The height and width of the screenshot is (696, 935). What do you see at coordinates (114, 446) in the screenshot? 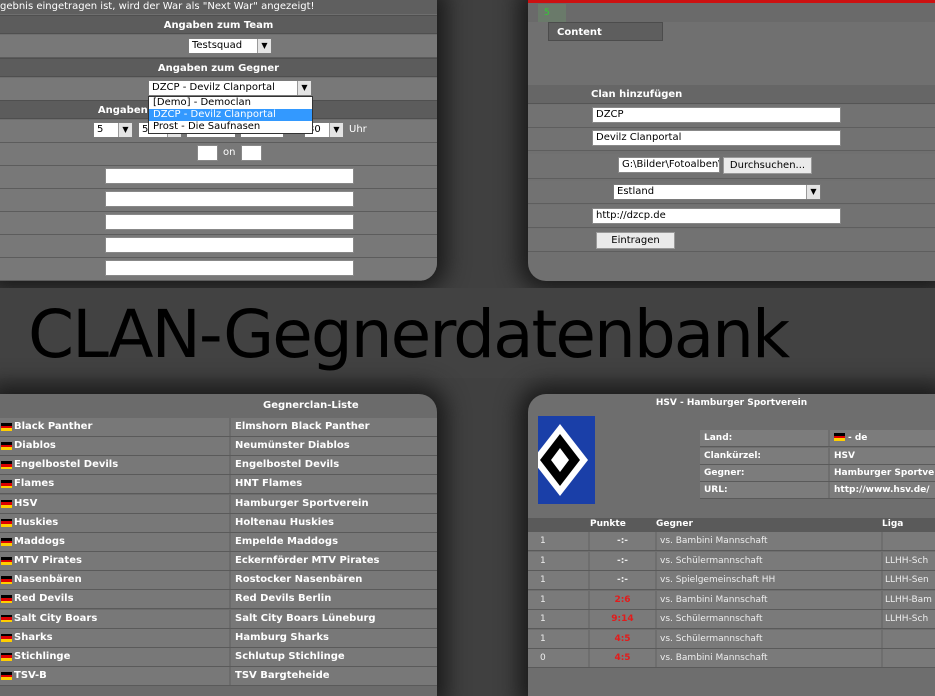
I see `clan-tag-cell: Diablos` at bounding box center [114, 446].